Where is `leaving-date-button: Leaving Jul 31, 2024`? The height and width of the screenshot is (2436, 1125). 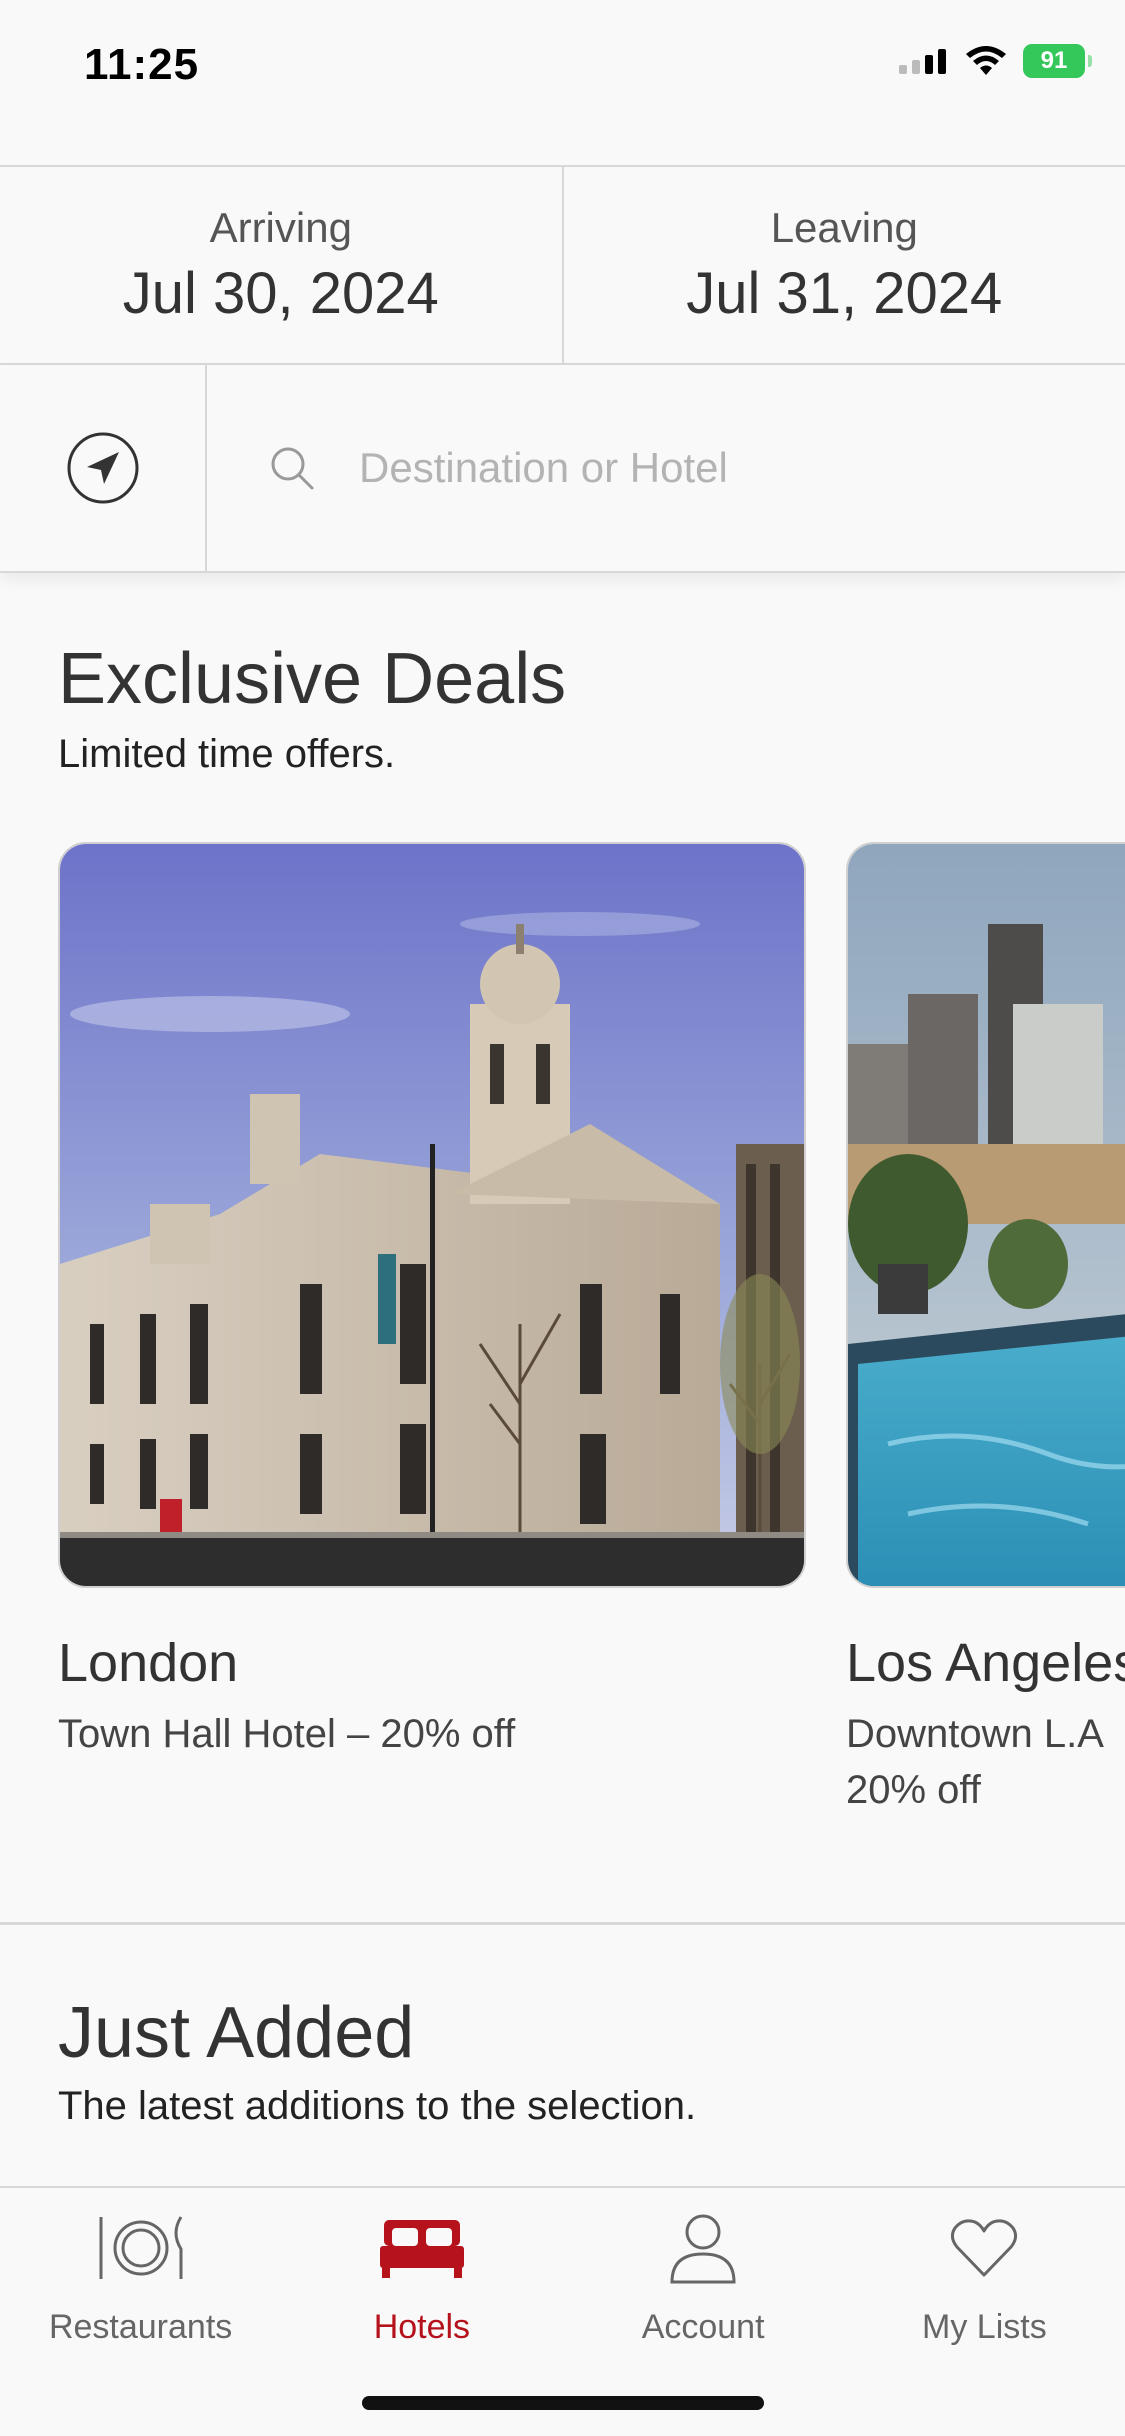 leaving-date-button: Leaving Jul 31, 2024 is located at coordinates (843, 265).